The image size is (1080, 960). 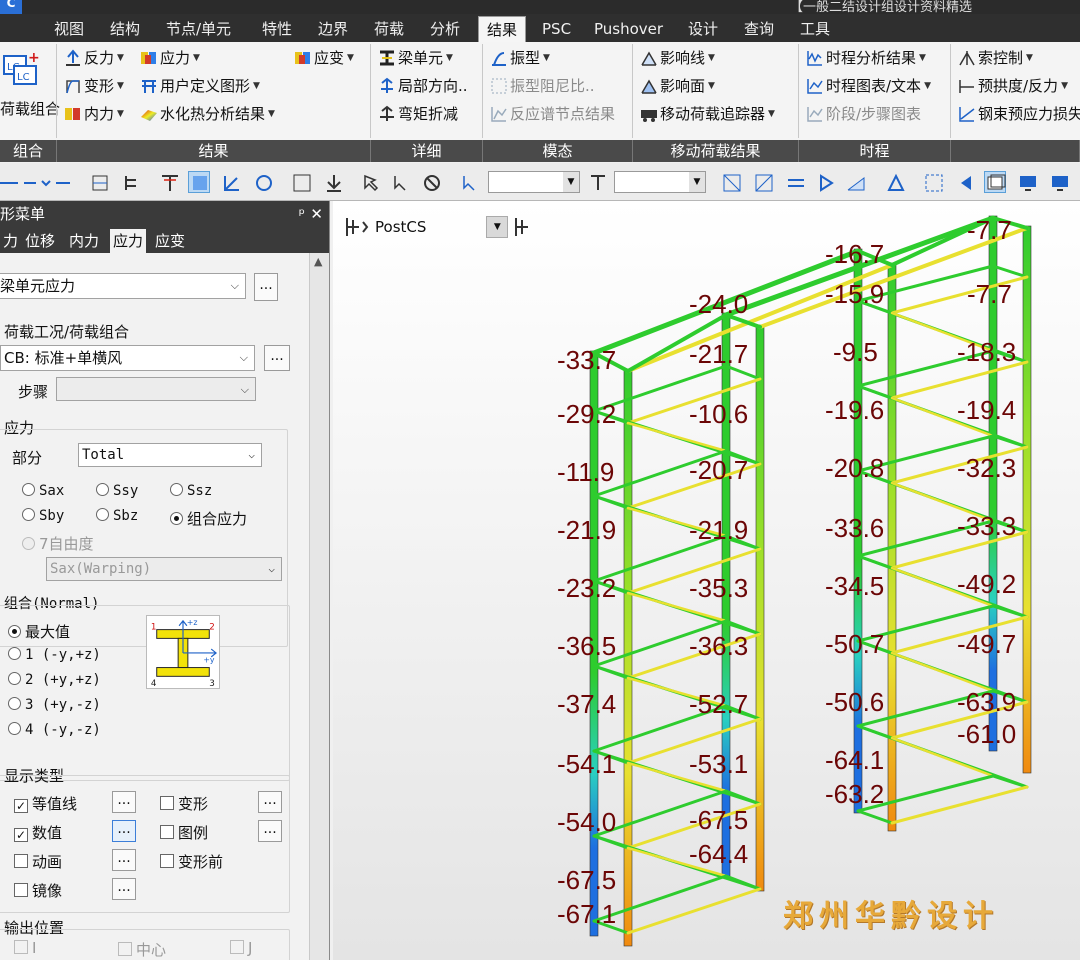 I want to click on camber-button: 预拱度/反力 ▼, so click(x=1013, y=86).